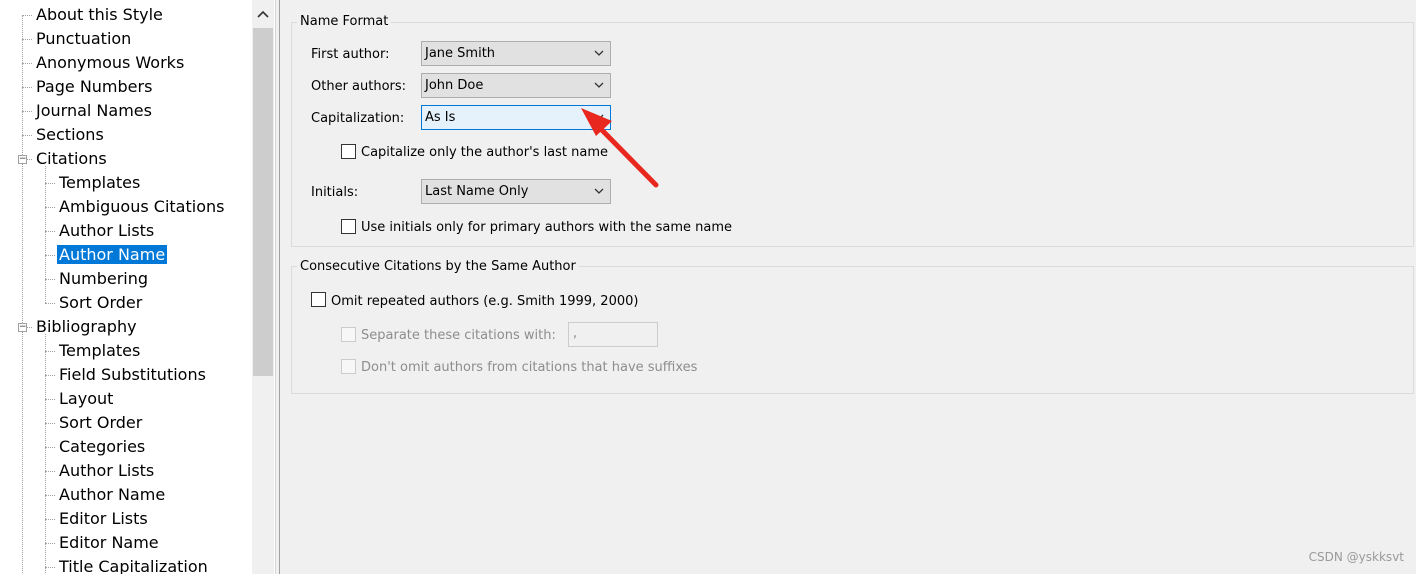 The image size is (1416, 574). I want to click on tree-item-label: Ambiguous Citations, so click(142, 206).